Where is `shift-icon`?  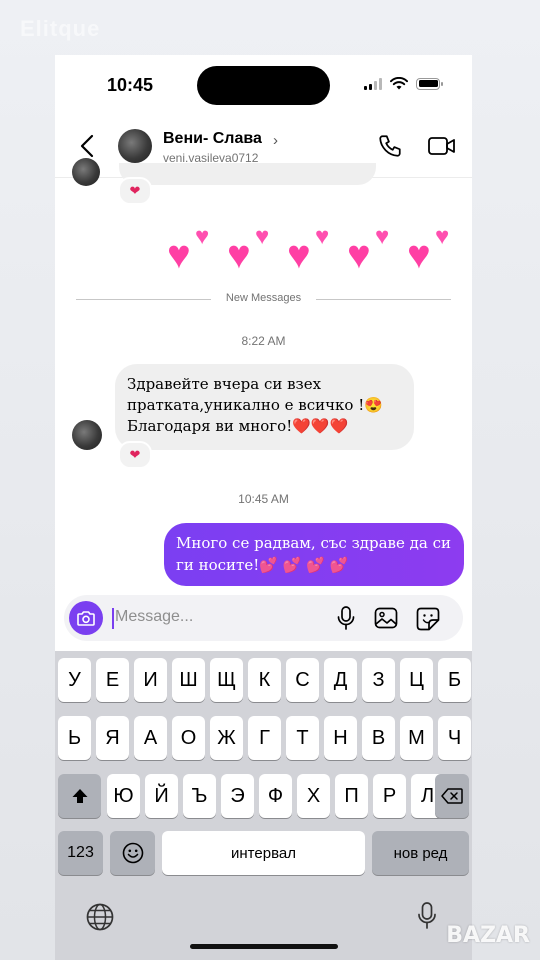 shift-icon is located at coordinates (79, 796).